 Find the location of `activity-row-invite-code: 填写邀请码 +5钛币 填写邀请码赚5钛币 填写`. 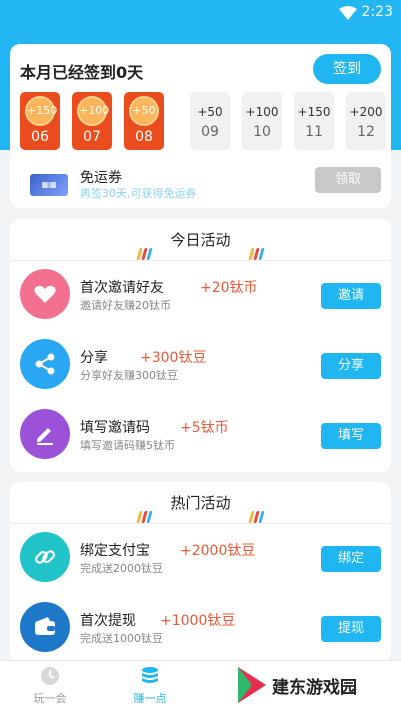

activity-row-invite-code: 填写邀请码 +5钛币 填写邀请码赚5钛币 填写 is located at coordinates (200, 435).